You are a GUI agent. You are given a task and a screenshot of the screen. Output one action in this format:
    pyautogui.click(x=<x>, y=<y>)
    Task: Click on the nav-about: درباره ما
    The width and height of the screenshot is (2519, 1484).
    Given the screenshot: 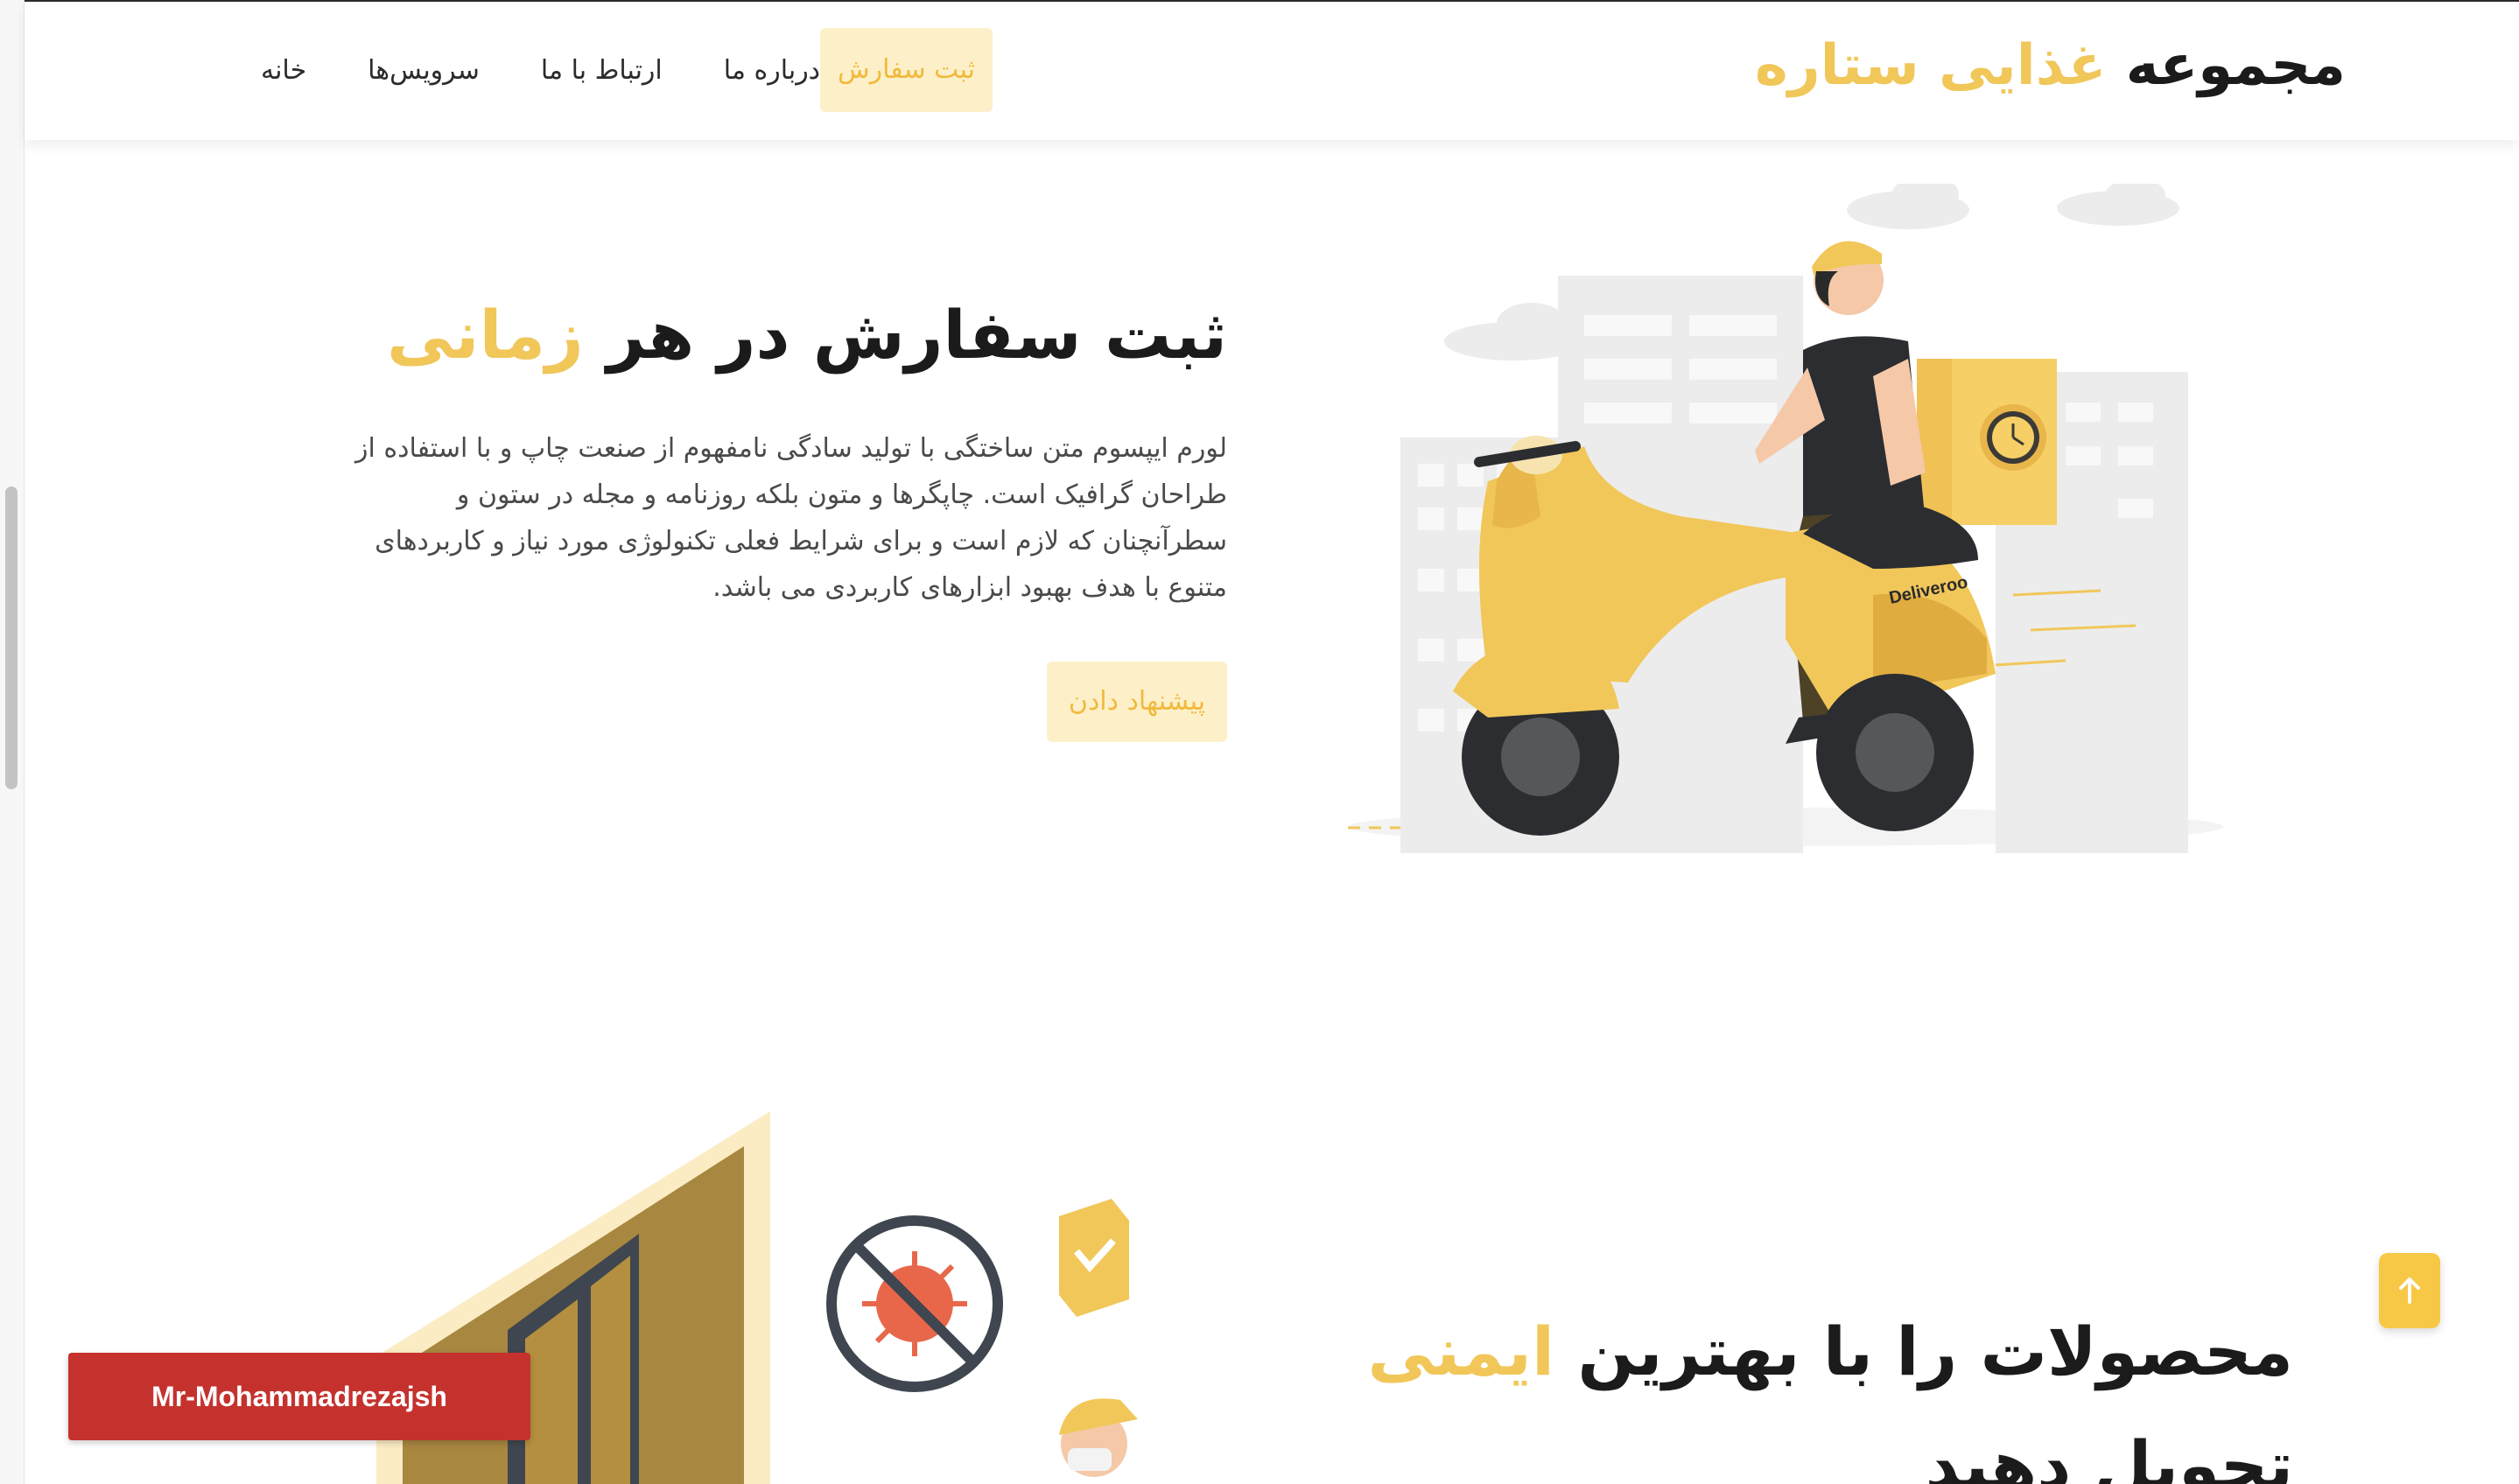 What is the action you would take?
    pyautogui.click(x=772, y=70)
    